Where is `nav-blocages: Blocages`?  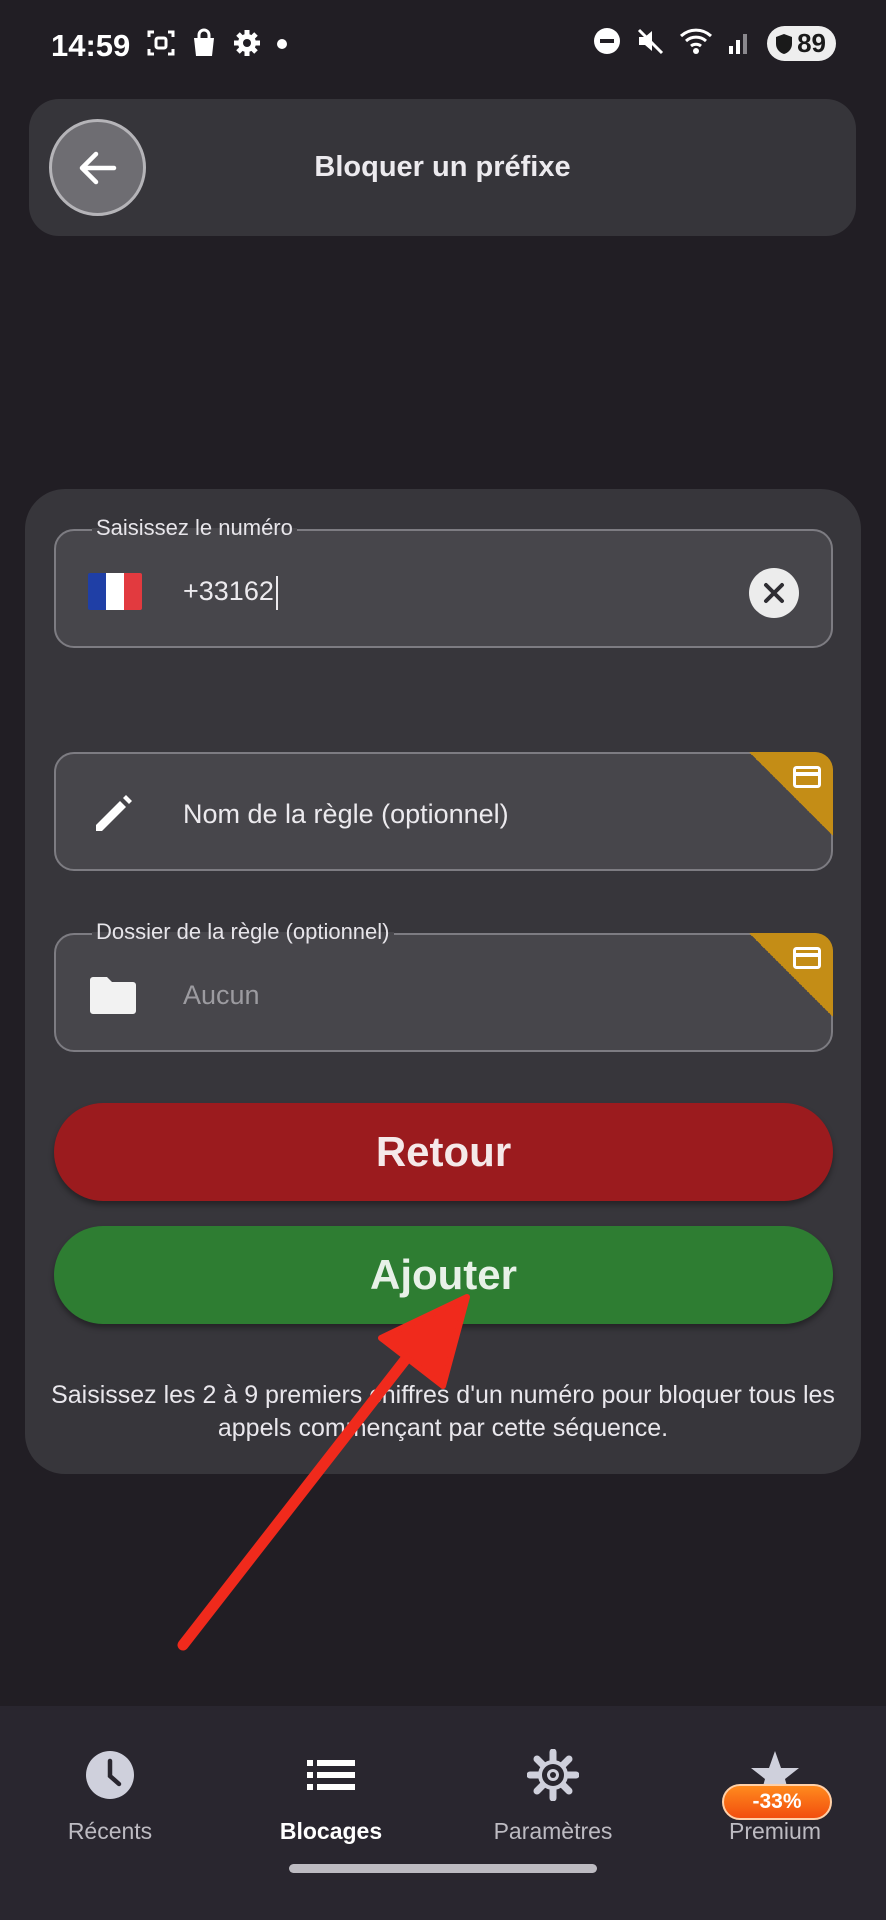 nav-blocages: Blocages is located at coordinates (331, 1795).